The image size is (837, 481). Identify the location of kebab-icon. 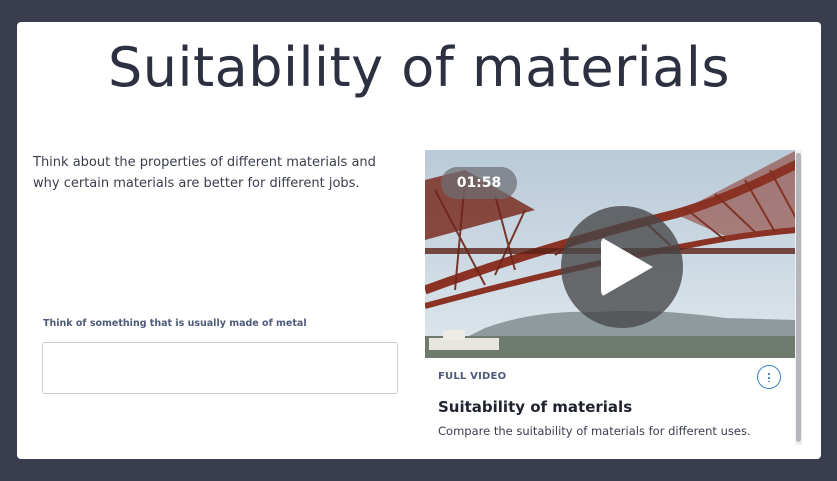
(769, 377).